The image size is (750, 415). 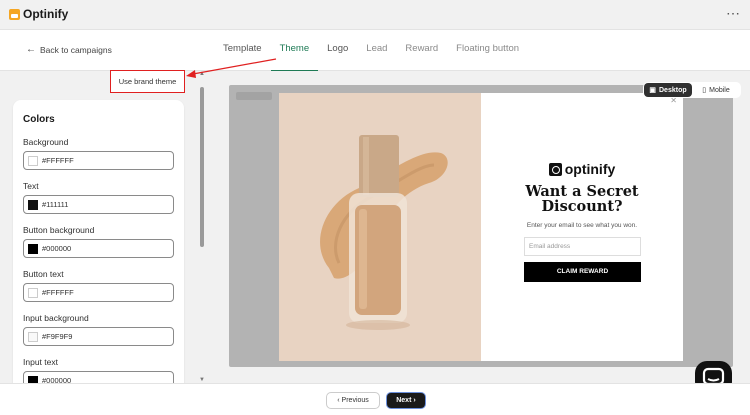 What do you see at coordinates (582, 206) in the screenshot?
I see `headline-line-2: Discount?` at bounding box center [582, 206].